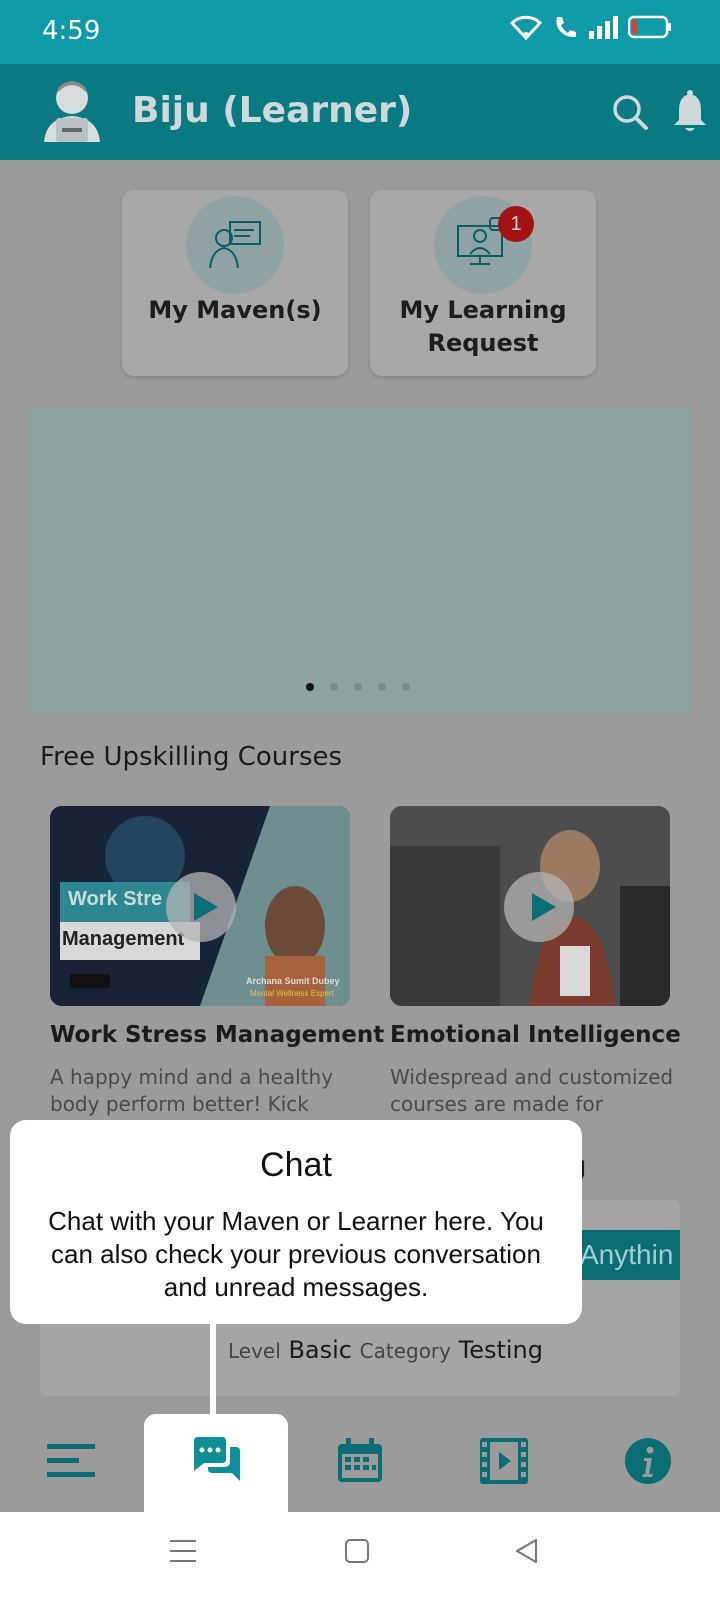 Image resolution: width=720 pixels, height=1600 pixels. Describe the element at coordinates (690, 112) in the screenshot. I see `bell-icon` at that location.